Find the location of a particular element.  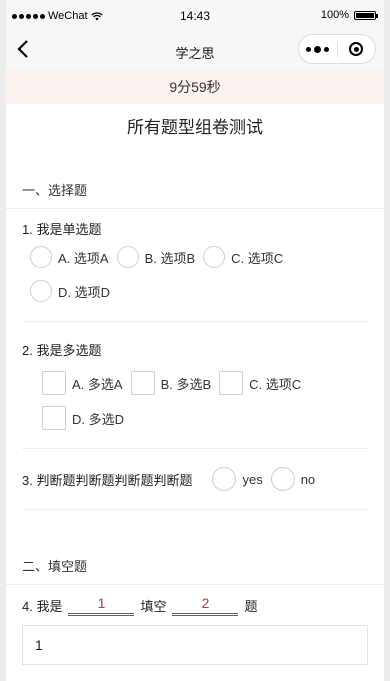

radio-option-d: D. 选项D is located at coordinates (70, 291).